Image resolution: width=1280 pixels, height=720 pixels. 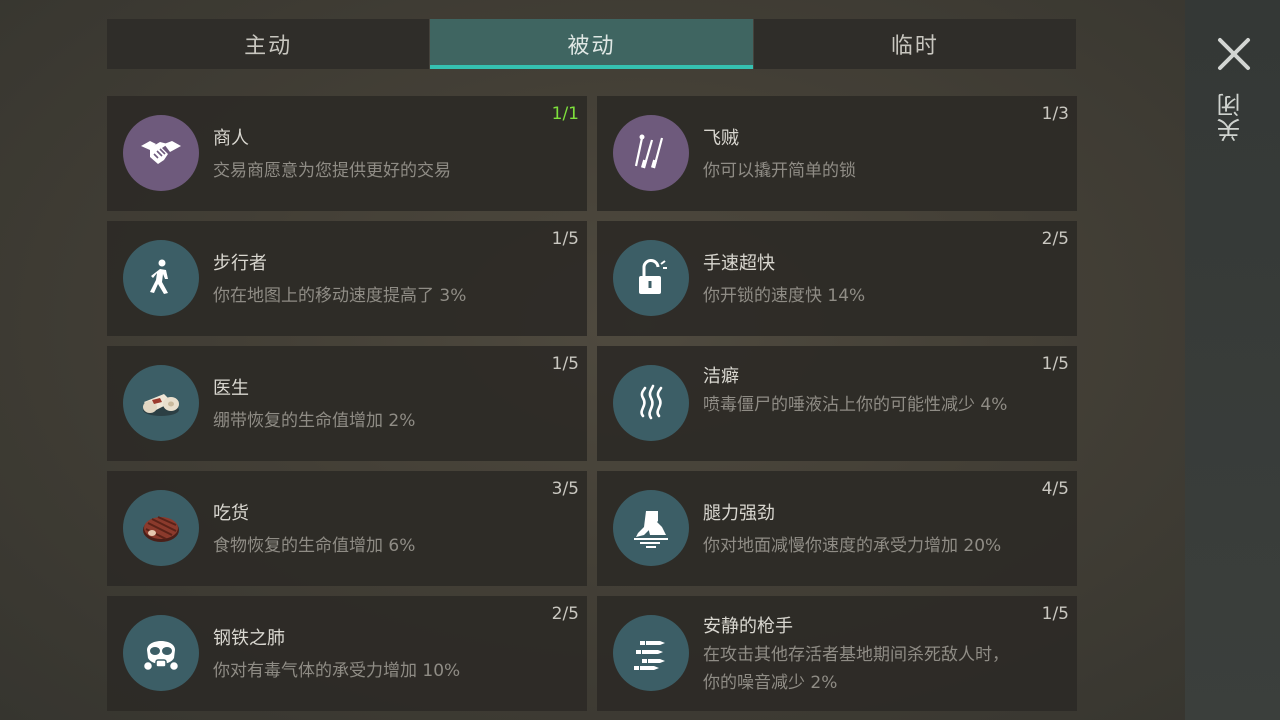 I want to click on bandage-icon, so click(x=161, y=403).